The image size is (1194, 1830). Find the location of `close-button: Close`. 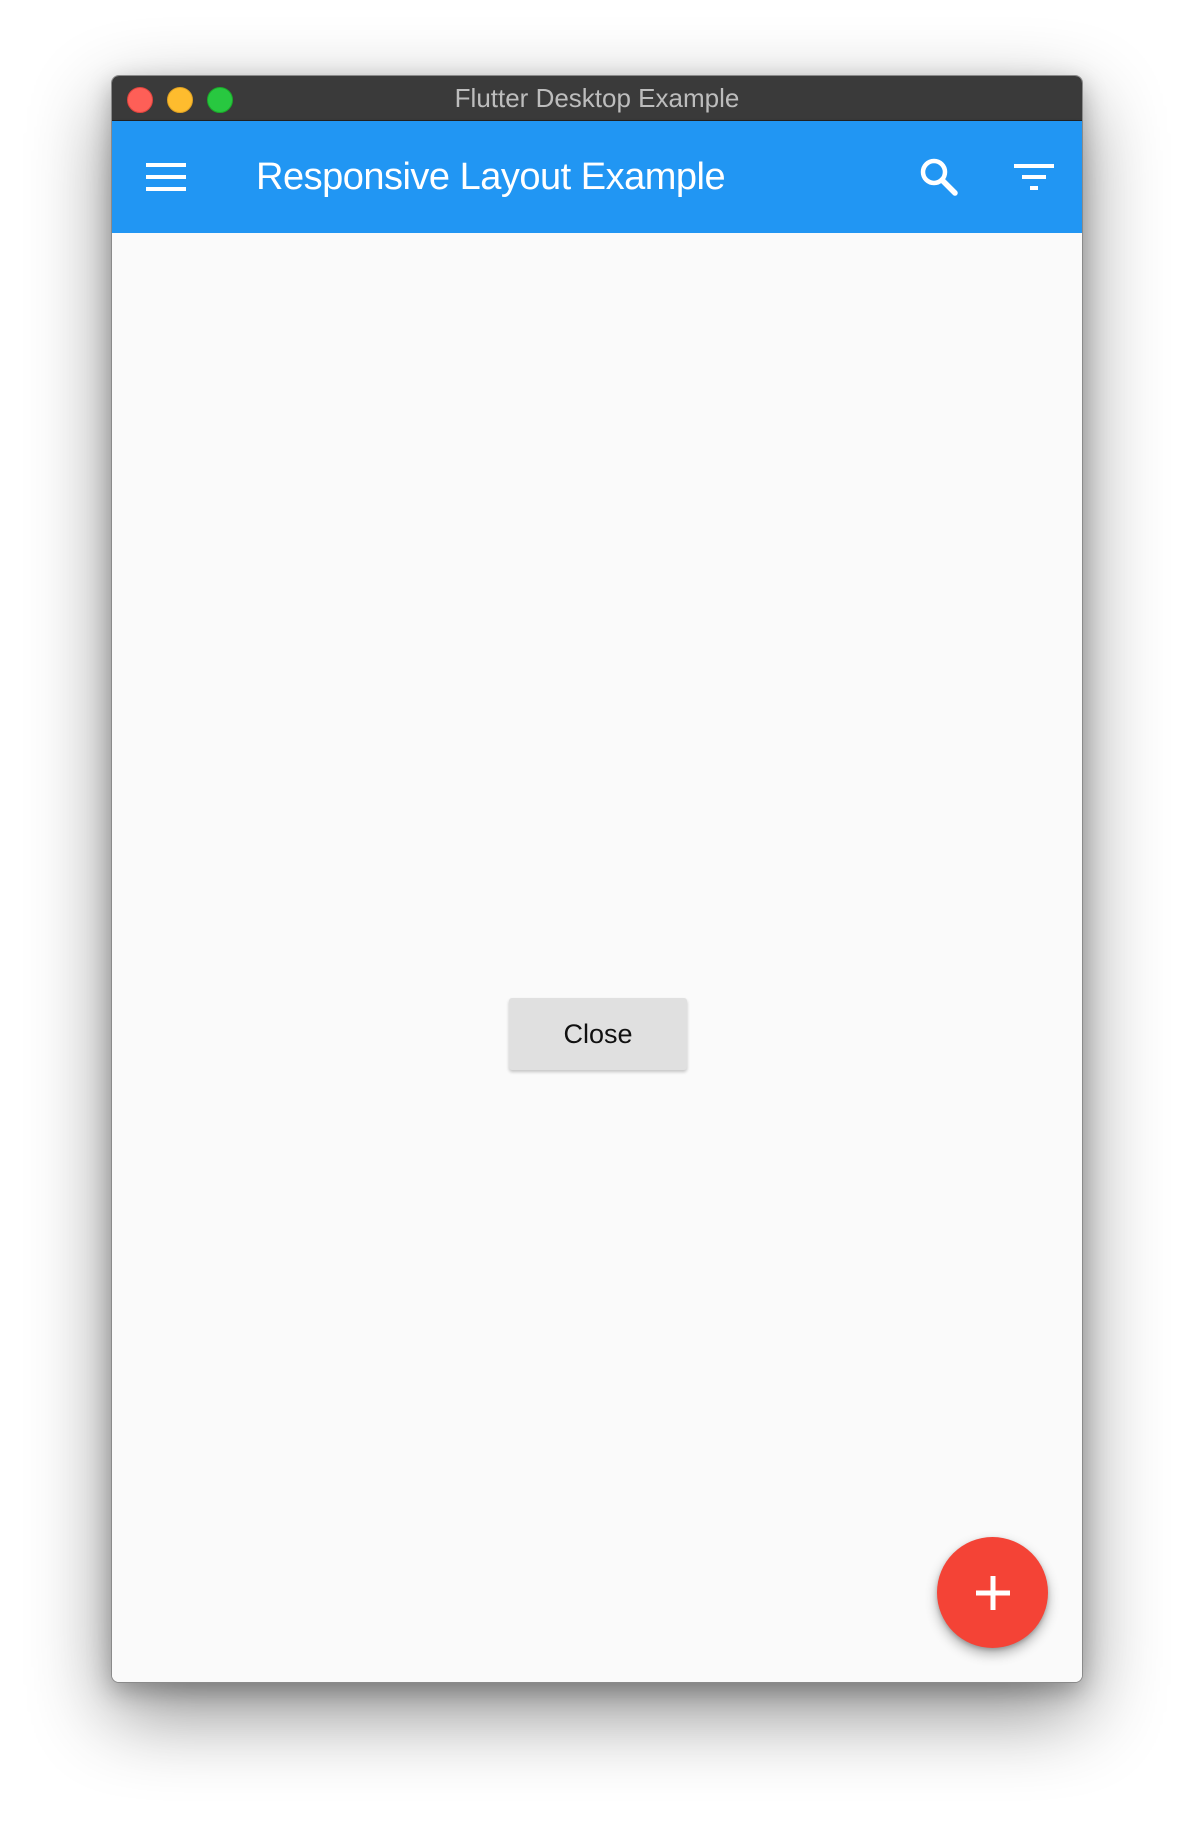

close-button: Close is located at coordinates (598, 1034).